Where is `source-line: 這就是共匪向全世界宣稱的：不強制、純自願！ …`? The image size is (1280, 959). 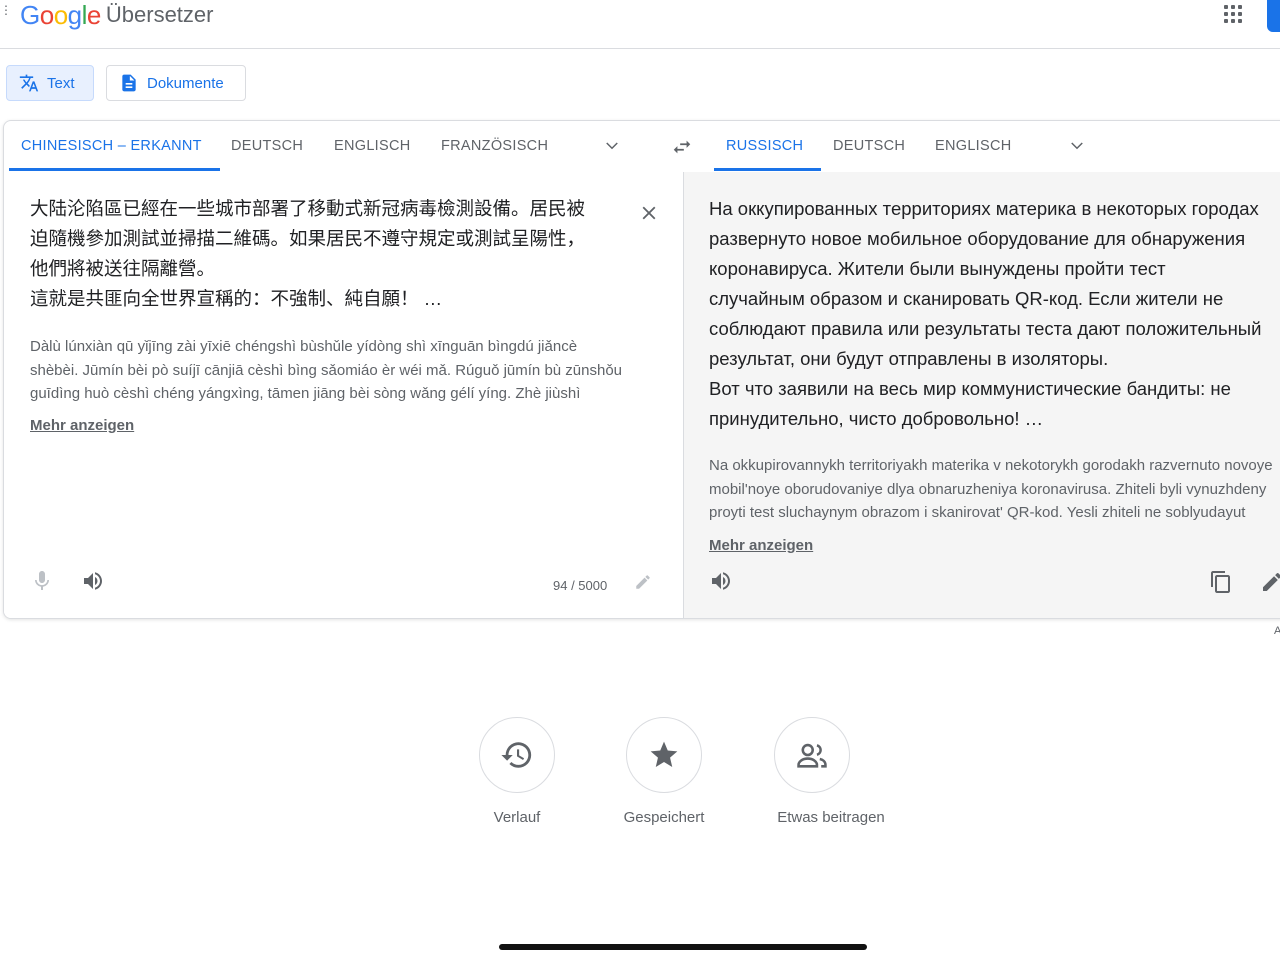
source-line: 這就是共匪向全世界宣稱的：不強制、純自願！ … is located at coordinates (236, 298).